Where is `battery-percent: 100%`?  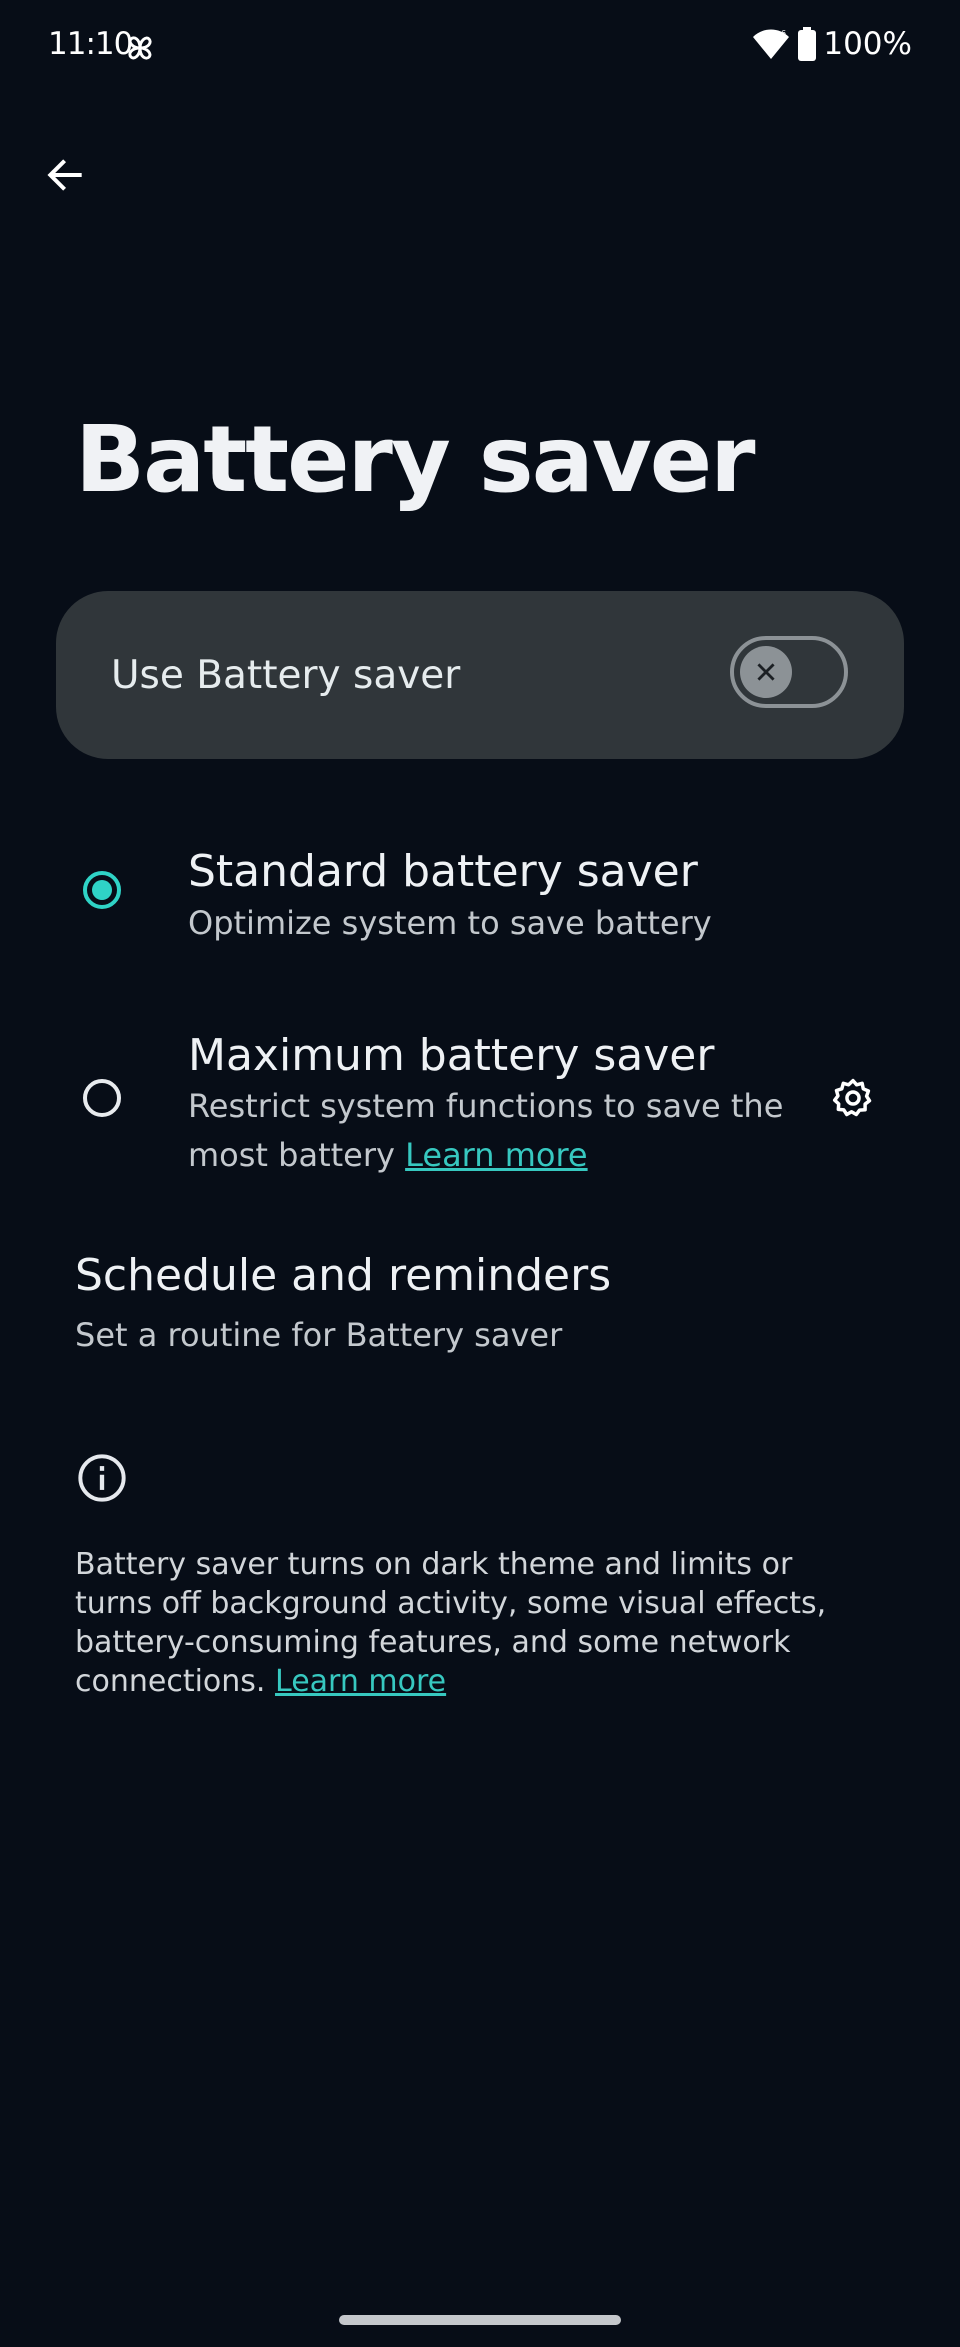
battery-percent: 100% is located at coordinates (867, 44).